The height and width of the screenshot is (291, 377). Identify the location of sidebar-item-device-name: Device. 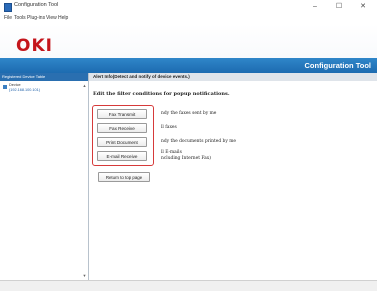
(15, 85).